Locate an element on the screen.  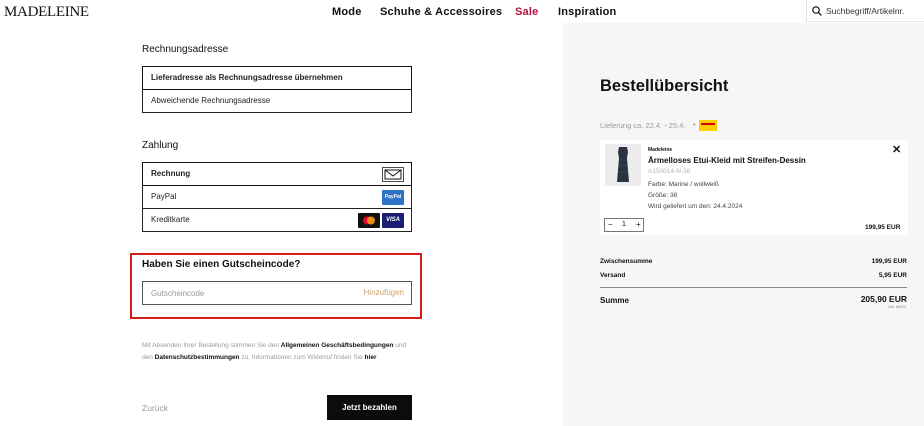
product-delivery-date: Wird geliefert um den: 24.4.2024 is located at coordinates (695, 206).